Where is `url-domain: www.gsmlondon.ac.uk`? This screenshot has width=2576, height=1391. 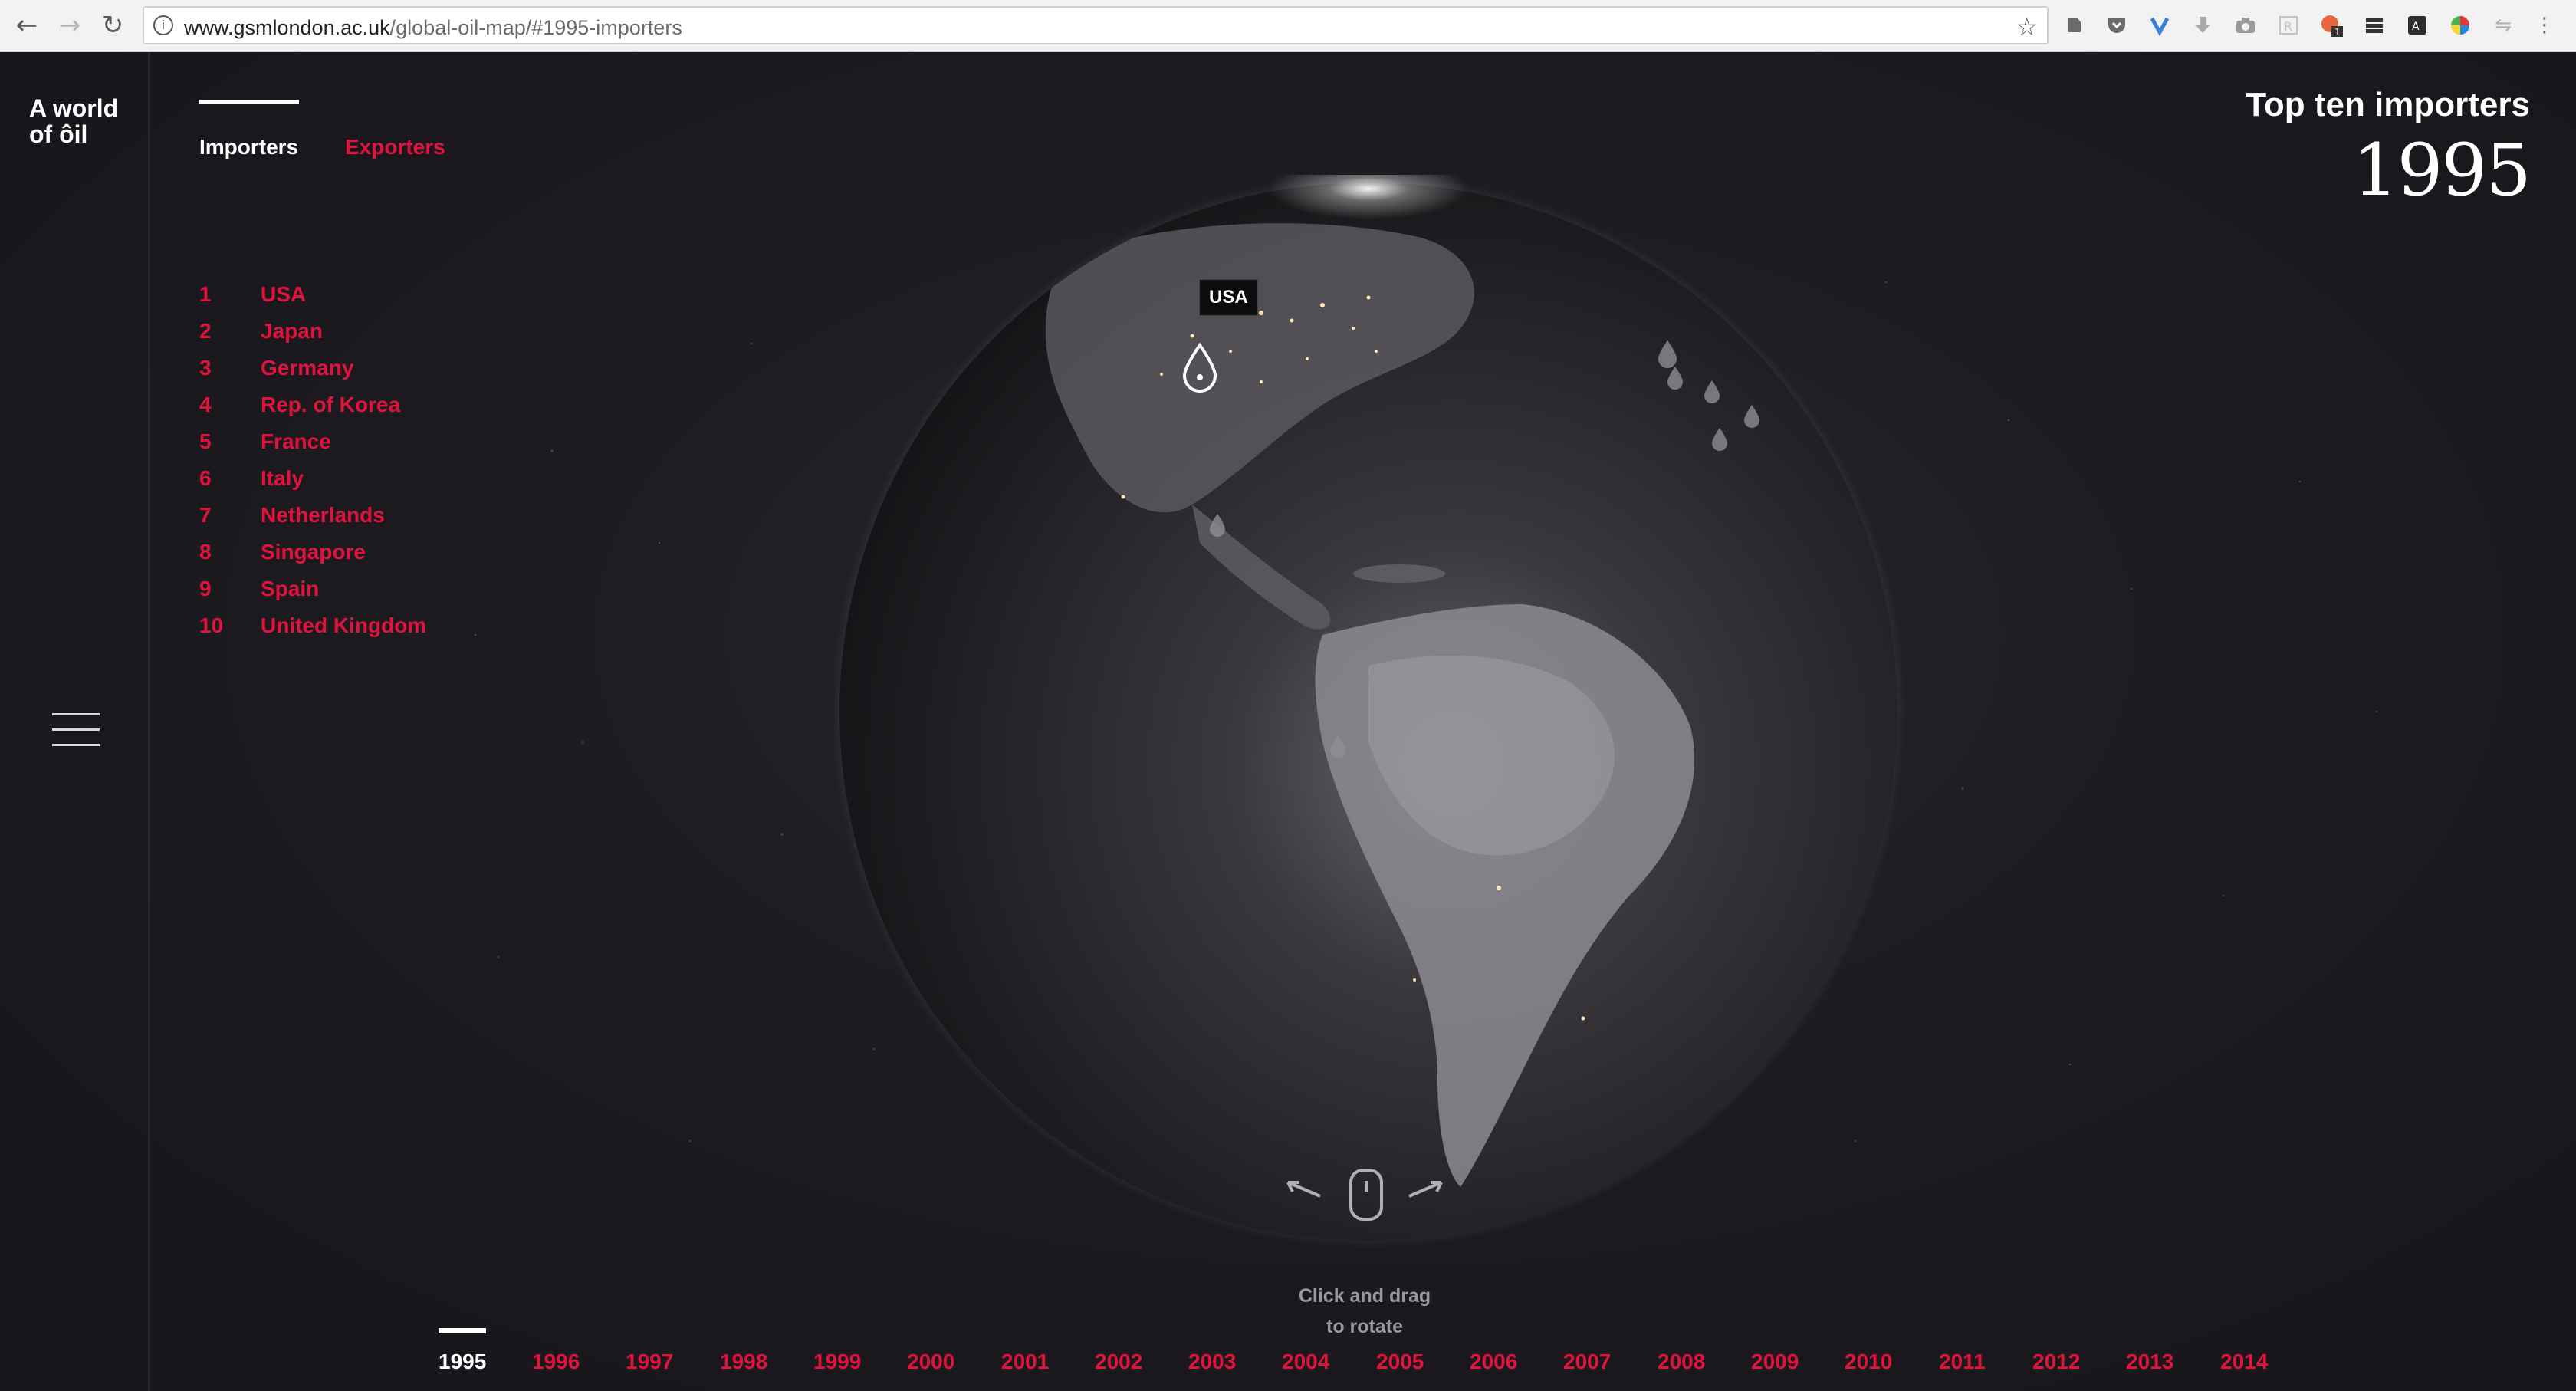
url-domain: www.gsmlondon.ac.uk is located at coordinates (287, 27).